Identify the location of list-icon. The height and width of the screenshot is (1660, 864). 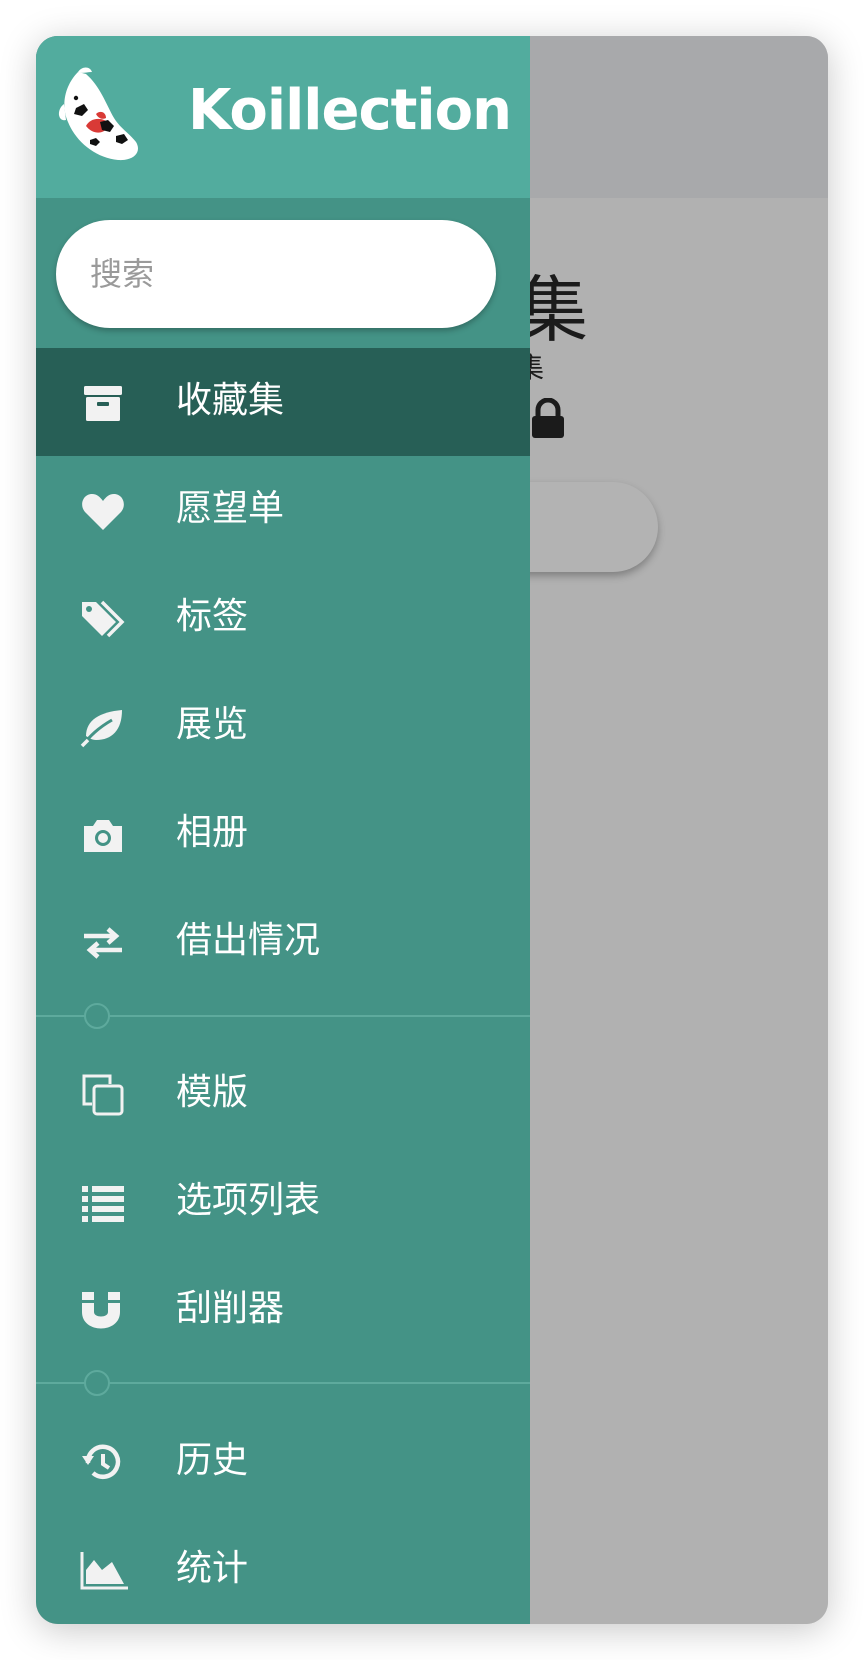
(103, 1203).